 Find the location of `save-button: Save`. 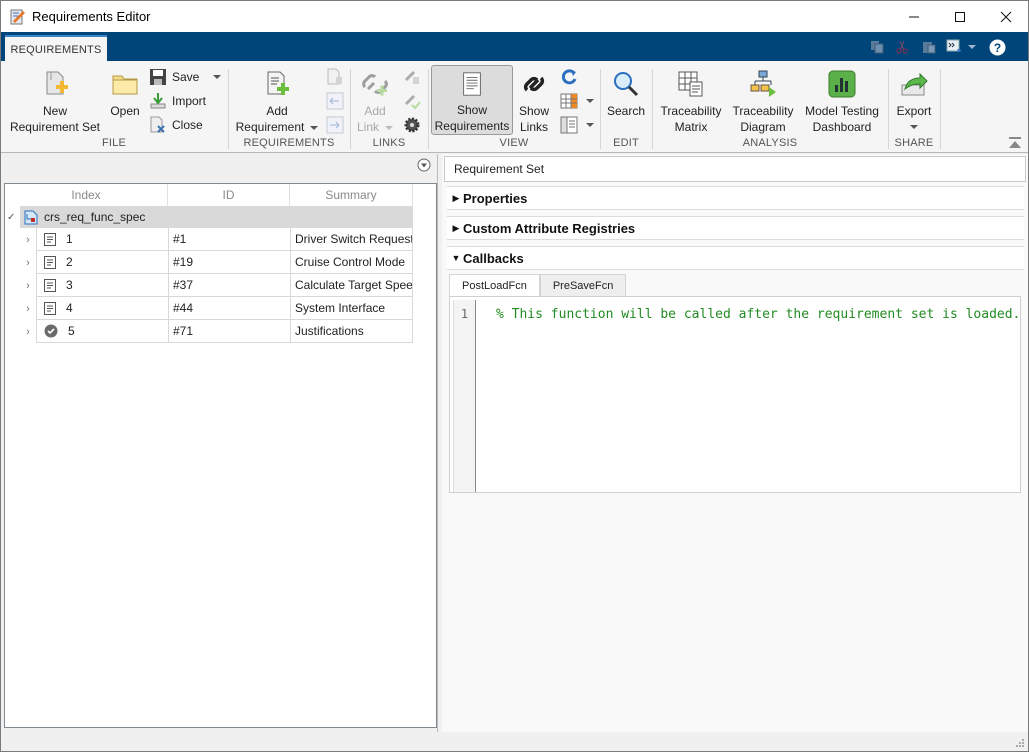

save-button: Save is located at coordinates (185, 77).